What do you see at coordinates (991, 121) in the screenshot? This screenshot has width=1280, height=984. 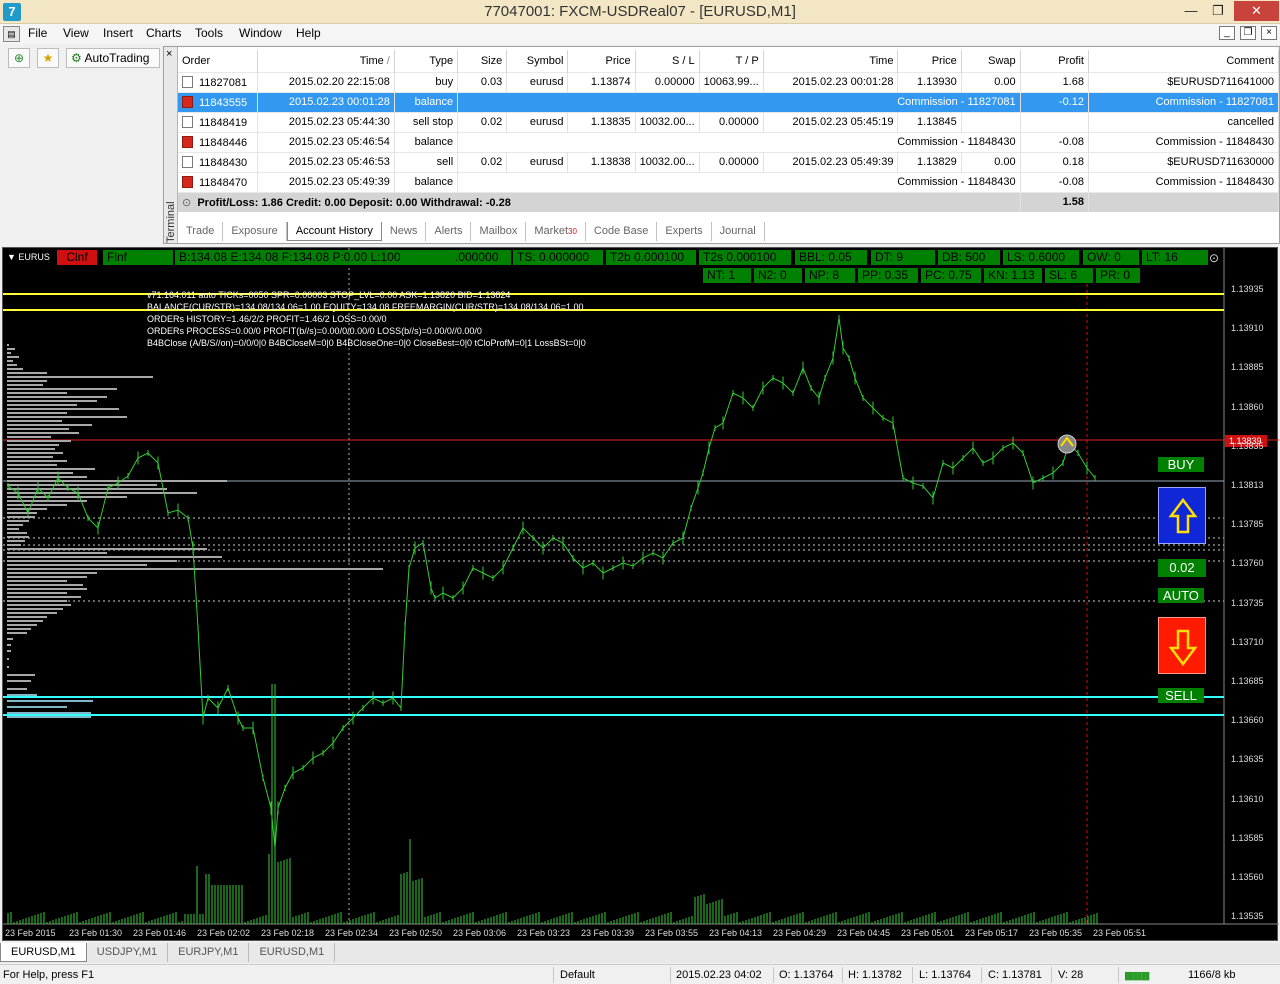 I see `swap` at bounding box center [991, 121].